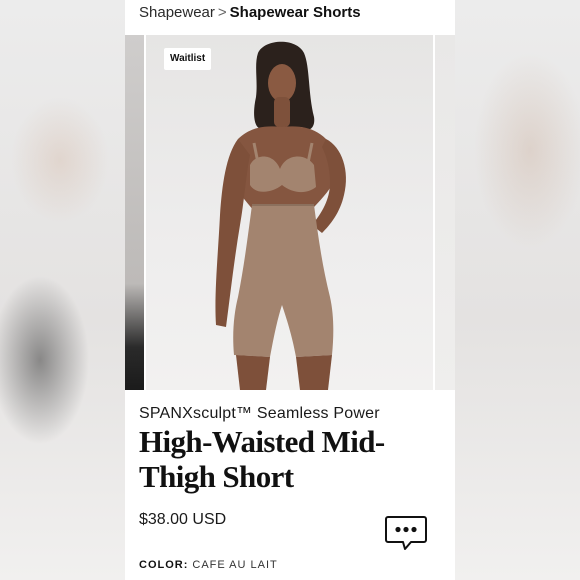  What do you see at coordinates (295, 12) in the screenshot?
I see `breadcrumb-current: Shapewear Shorts` at bounding box center [295, 12].